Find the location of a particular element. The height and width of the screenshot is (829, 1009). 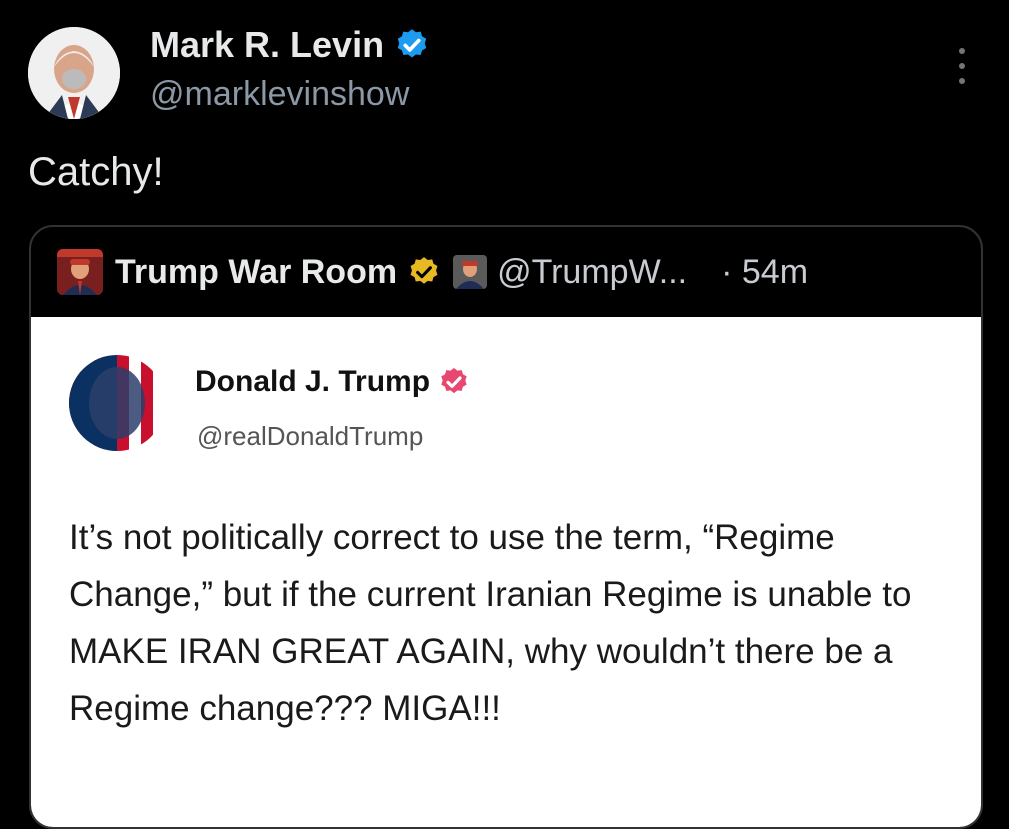

avatar is located at coordinates (74, 73).